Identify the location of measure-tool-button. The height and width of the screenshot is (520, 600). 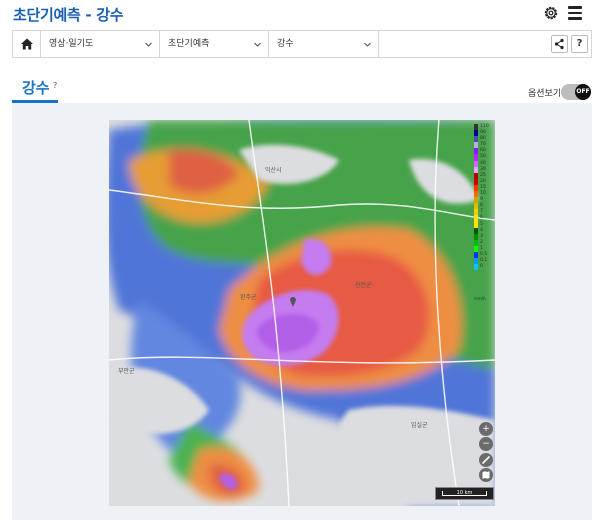
(486, 460).